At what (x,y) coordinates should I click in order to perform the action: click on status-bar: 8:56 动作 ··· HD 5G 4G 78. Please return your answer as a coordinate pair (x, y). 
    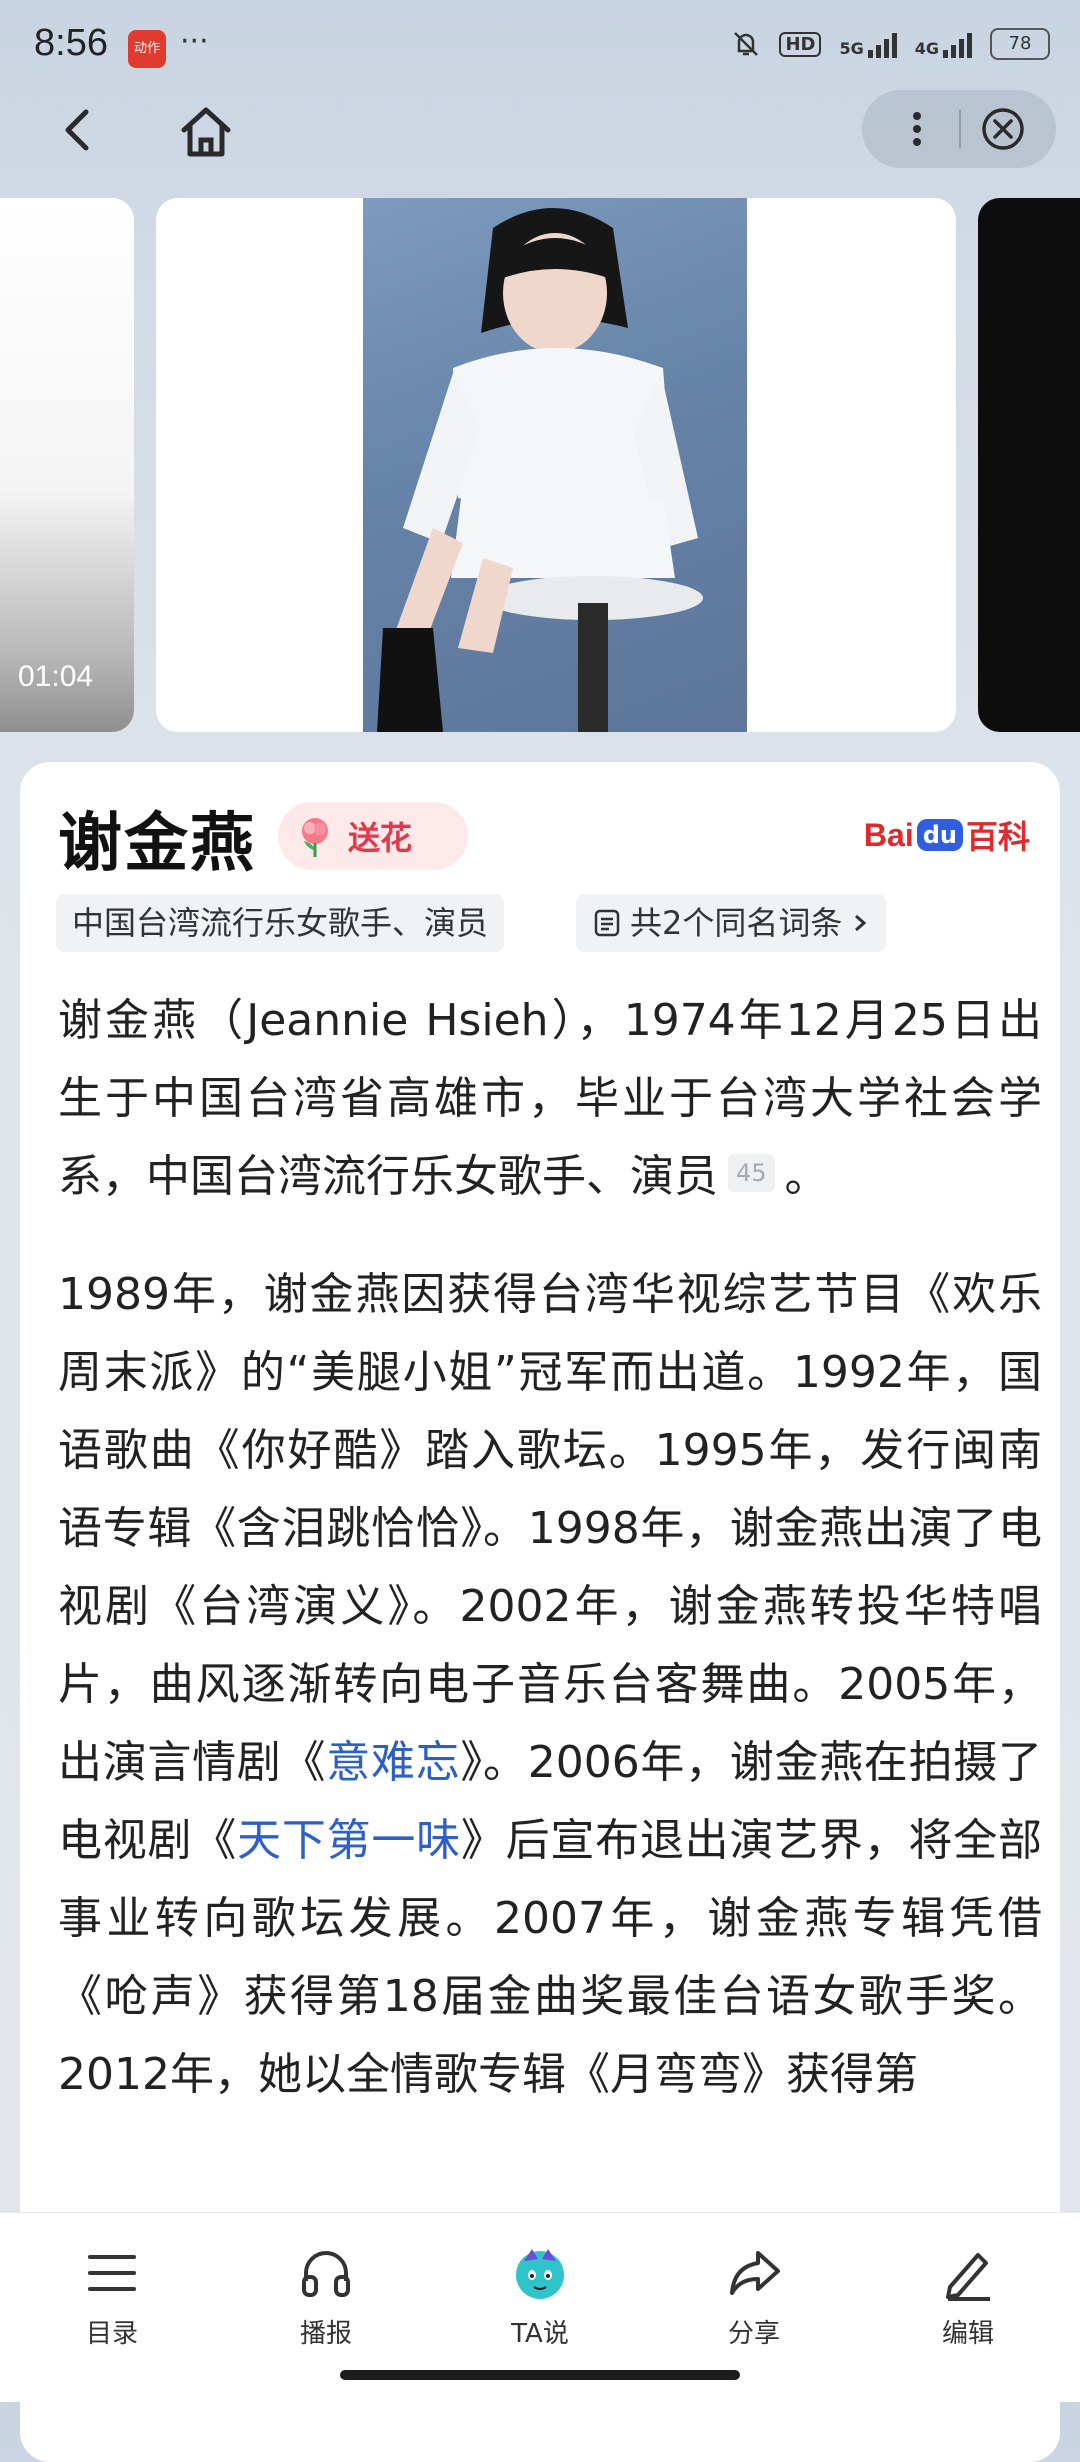
    Looking at the image, I should click on (540, 48).